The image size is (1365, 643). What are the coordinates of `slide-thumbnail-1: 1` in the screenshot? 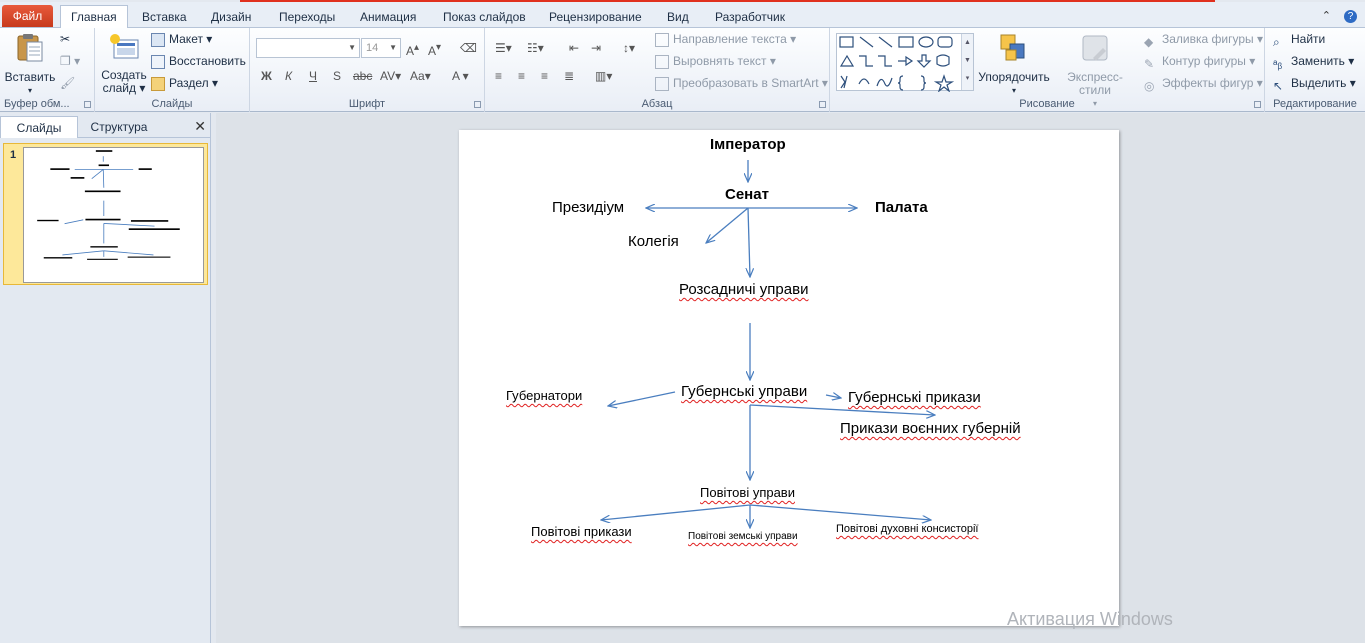 It's located at (105, 214).